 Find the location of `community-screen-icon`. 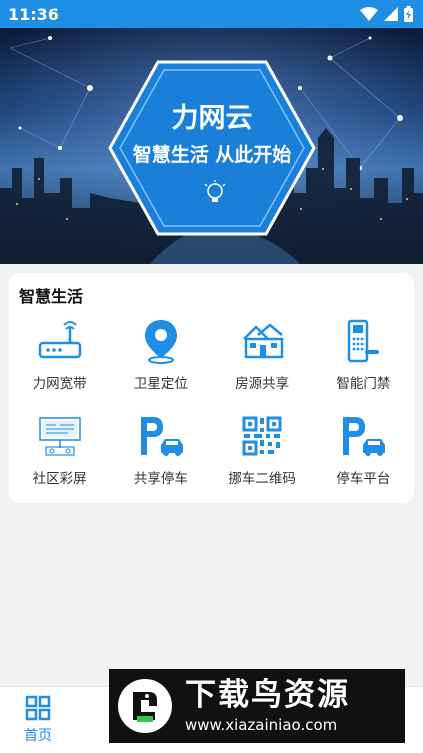

community-screen-icon is located at coordinates (60, 436).